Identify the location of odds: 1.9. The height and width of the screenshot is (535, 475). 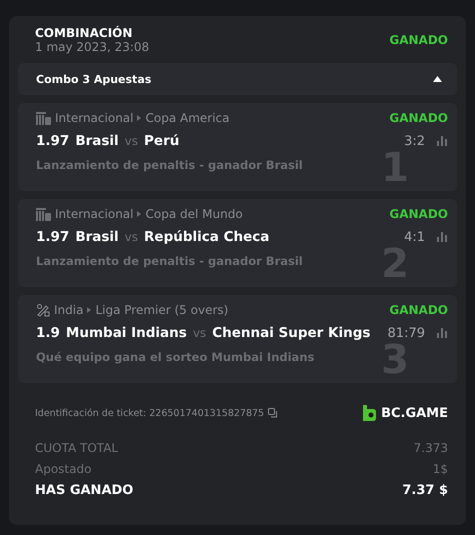
(48, 333).